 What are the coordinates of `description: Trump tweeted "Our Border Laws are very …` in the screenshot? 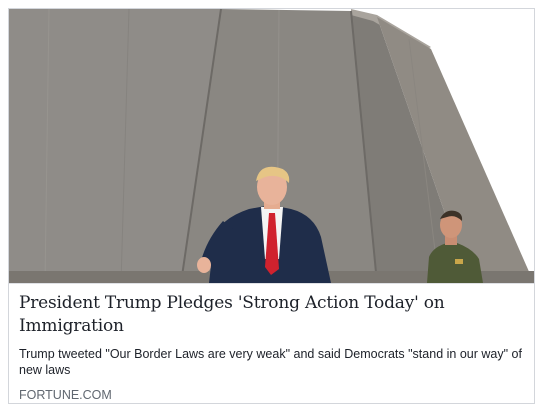 It's located at (270, 362).